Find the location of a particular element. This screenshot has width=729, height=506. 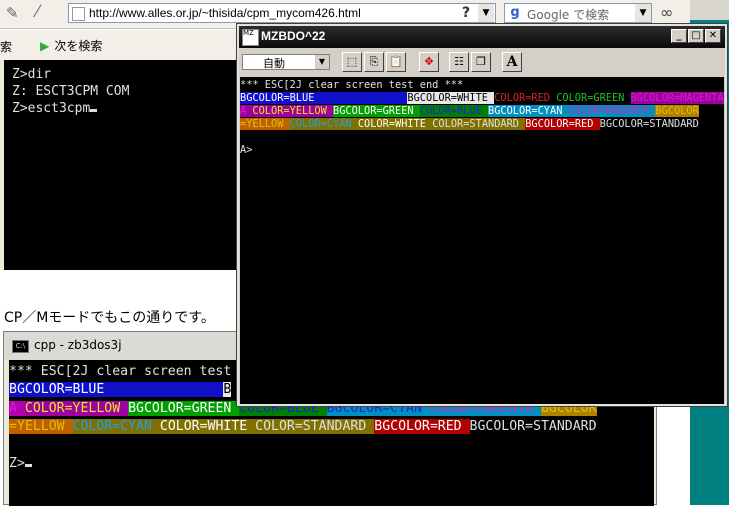

help-icon: ? is located at coordinates (466, 13).